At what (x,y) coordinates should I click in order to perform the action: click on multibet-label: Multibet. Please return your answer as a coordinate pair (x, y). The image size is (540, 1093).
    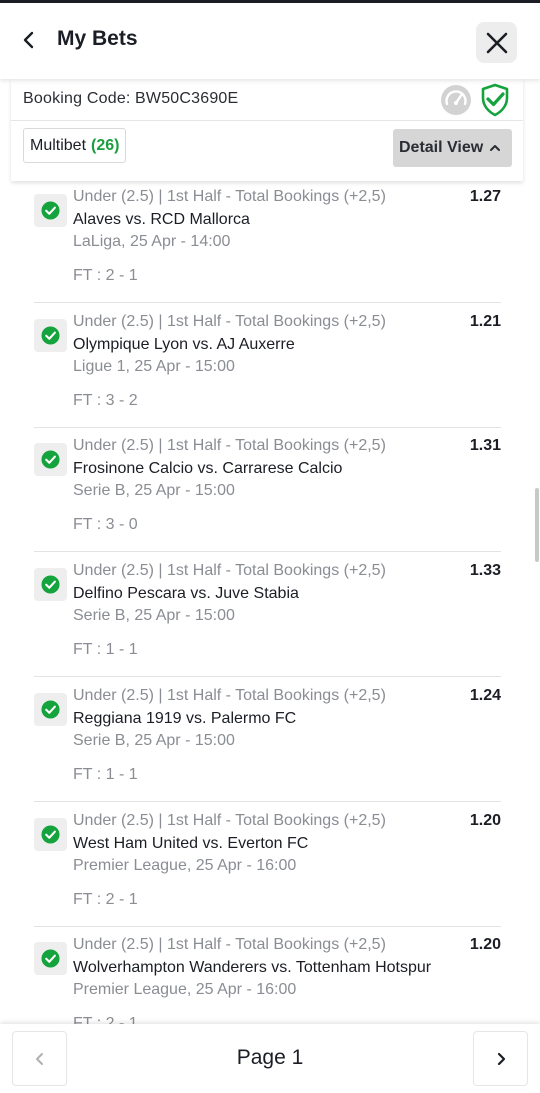
    Looking at the image, I should click on (58, 145).